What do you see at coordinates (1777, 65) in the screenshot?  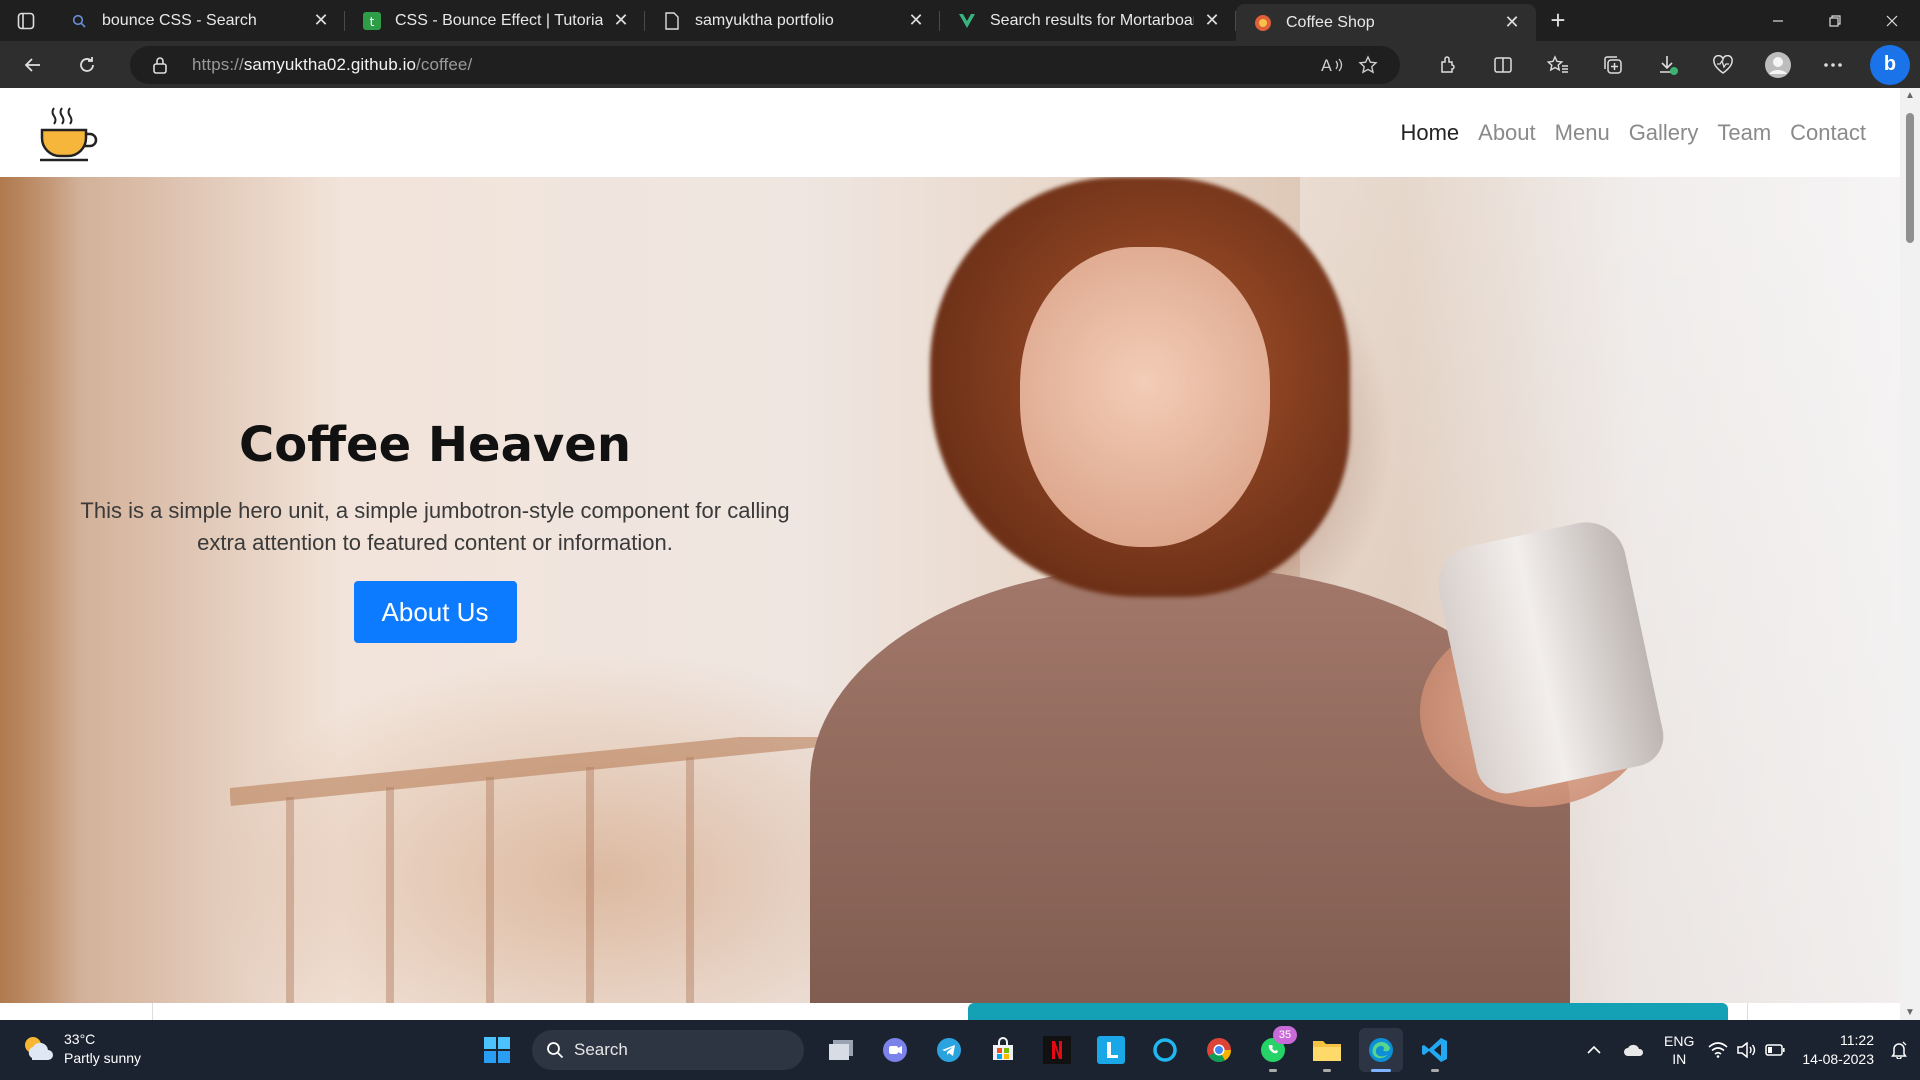 I see `profile-avatar-icon` at bounding box center [1777, 65].